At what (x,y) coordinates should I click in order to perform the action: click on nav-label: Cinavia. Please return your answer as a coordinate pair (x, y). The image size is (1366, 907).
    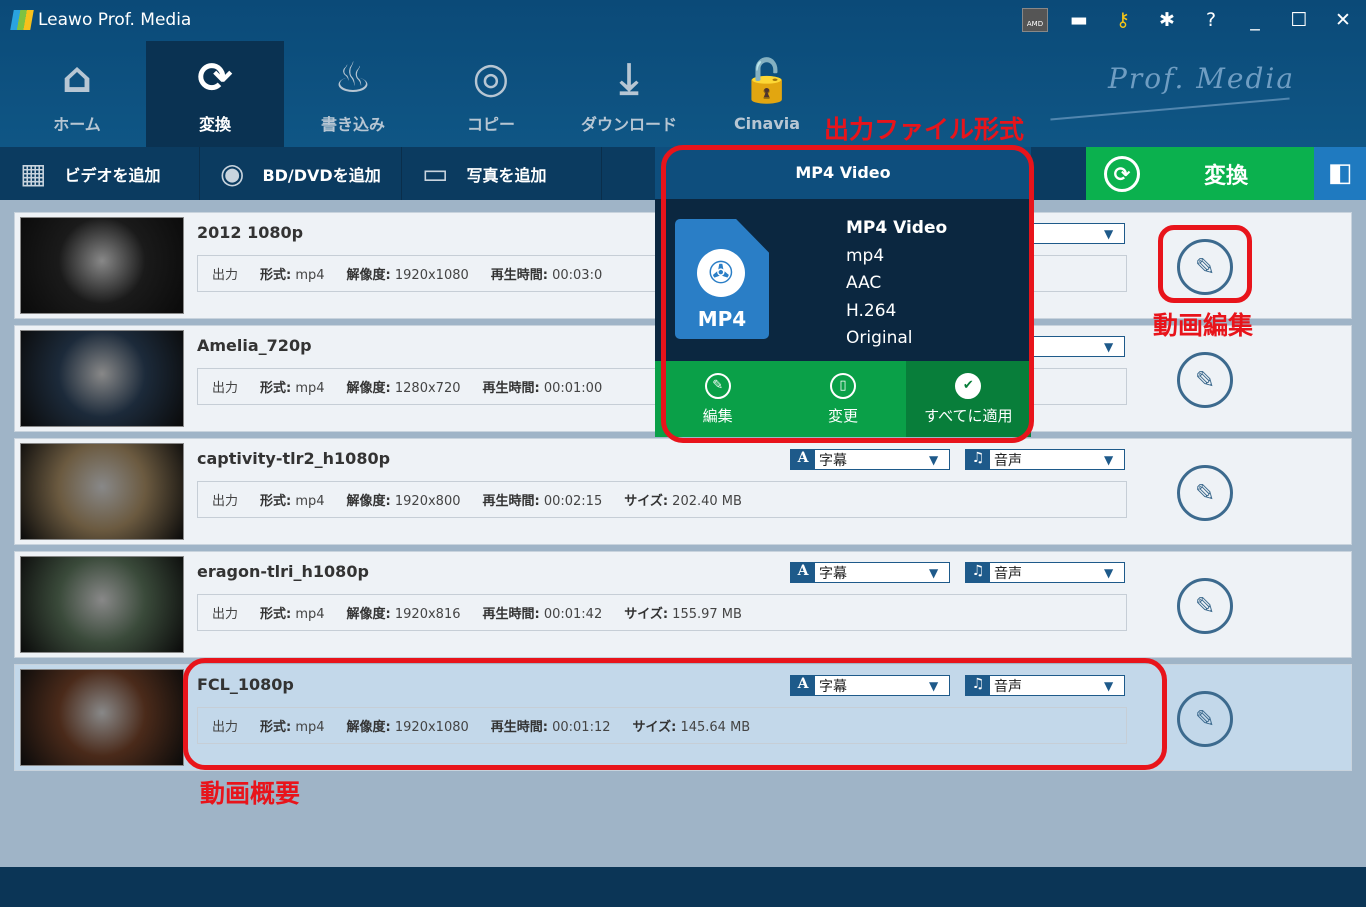
    Looking at the image, I should click on (767, 123).